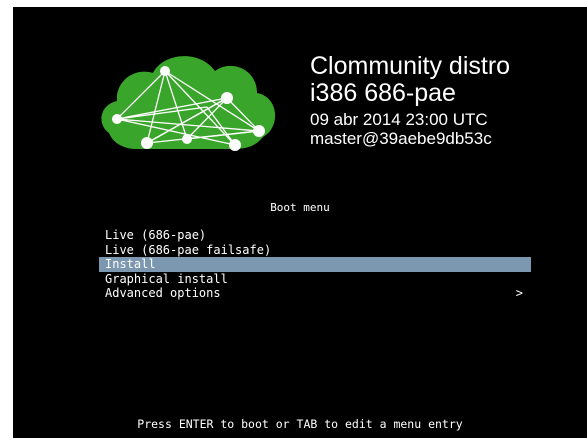 This screenshot has height=438, width=587. I want to click on menu-item-label: Graphical install, so click(166, 278).